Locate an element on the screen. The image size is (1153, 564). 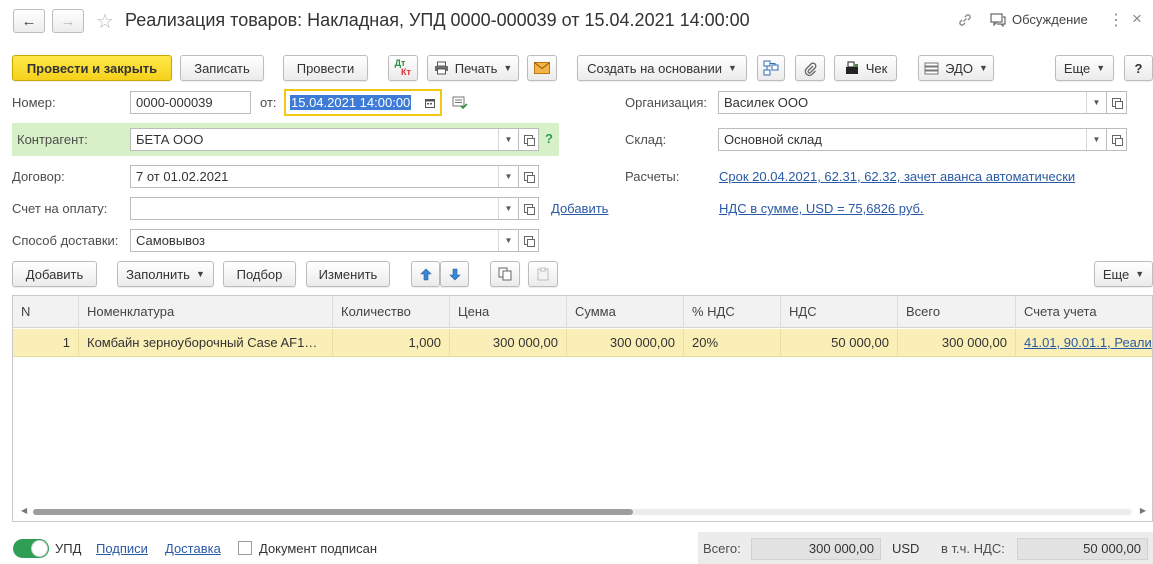
date-field: 15.04.2021 14:00:00 is located at coordinates (363, 102).